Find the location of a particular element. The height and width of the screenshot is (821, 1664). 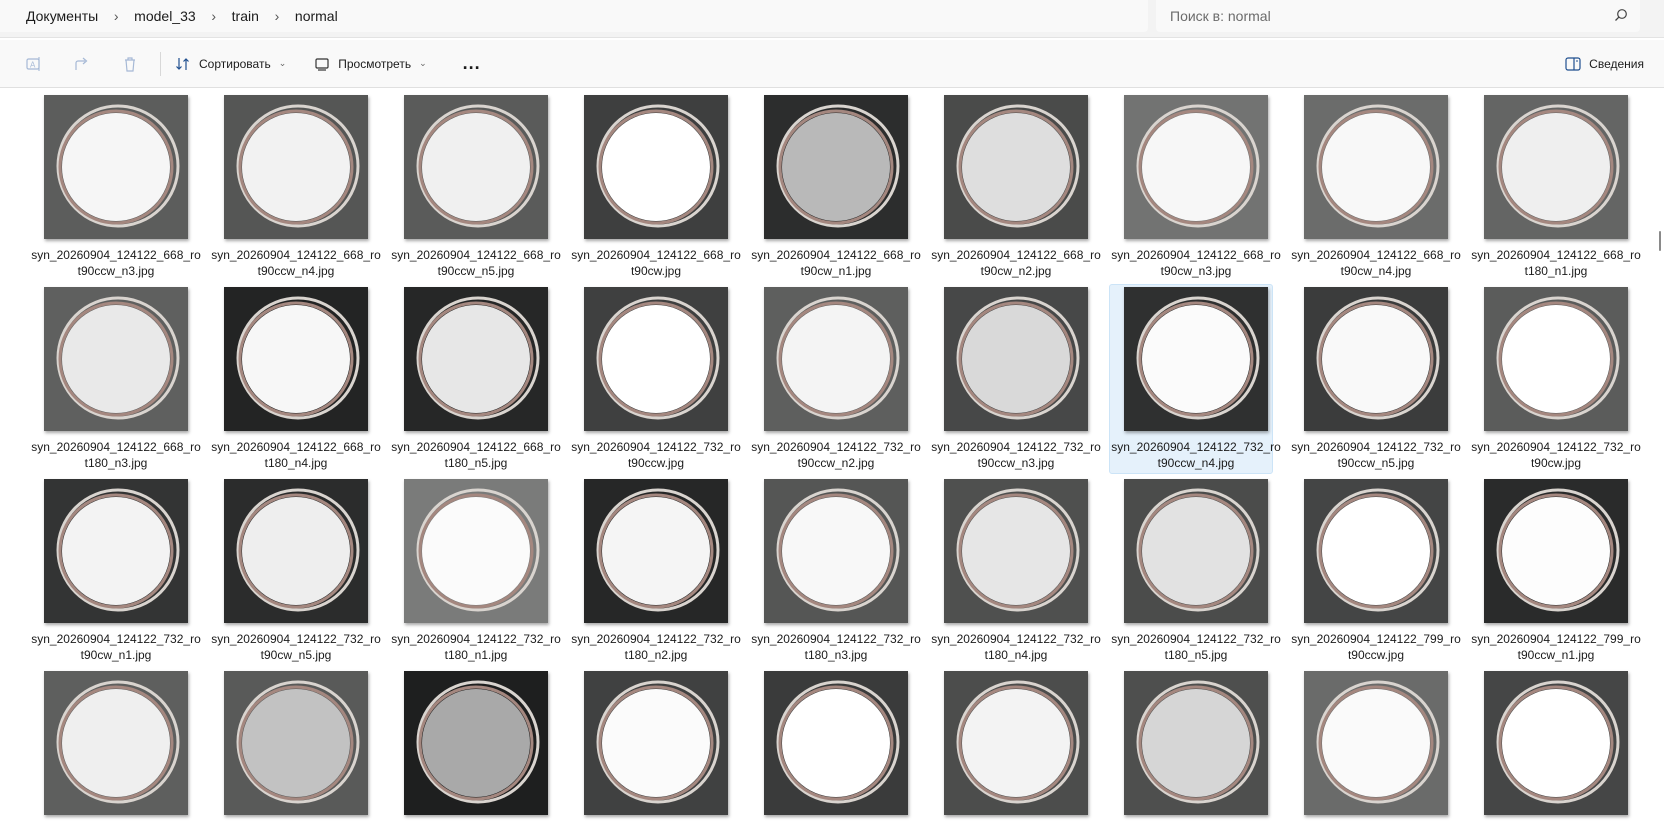

chevron-down-icon: ⌄ is located at coordinates (282, 63).